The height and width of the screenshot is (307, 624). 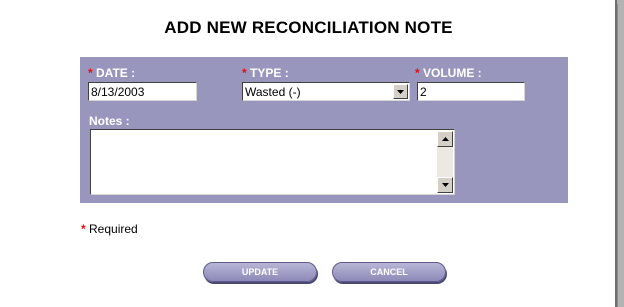 What do you see at coordinates (326, 91) in the screenshot?
I see `type-select: Wasted (-)` at bounding box center [326, 91].